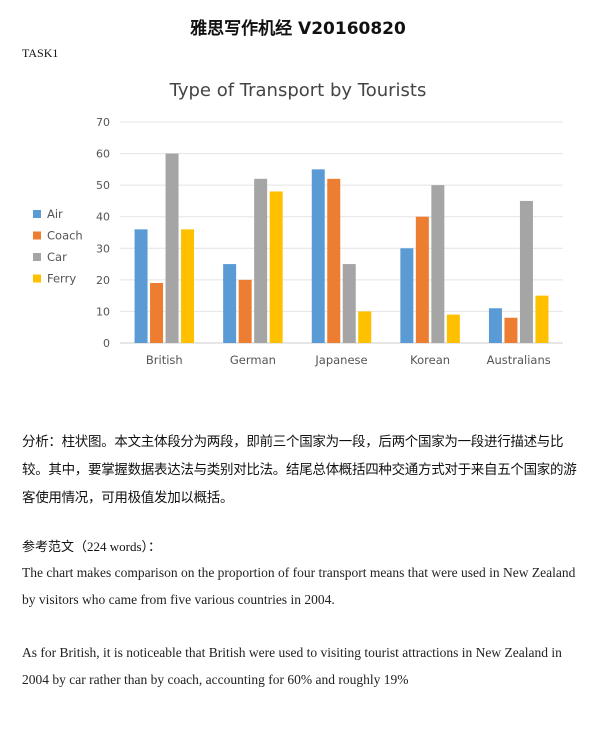 This screenshot has height=744, width=596. I want to click on bar-ferry-australians, so click(542, 319).